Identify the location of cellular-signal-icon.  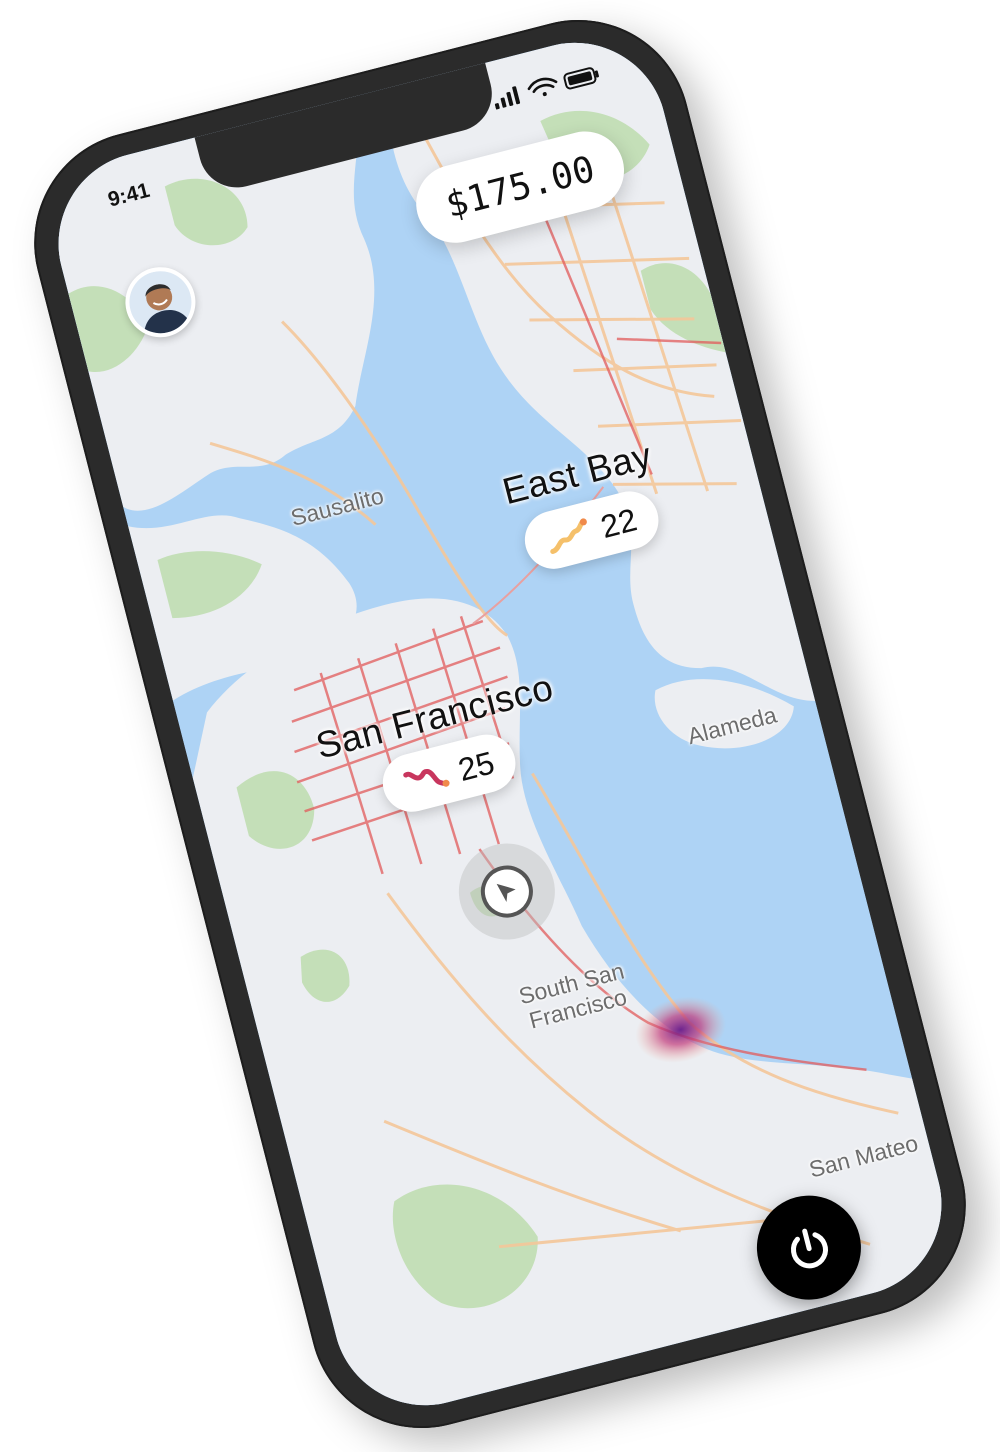
(507, 98).